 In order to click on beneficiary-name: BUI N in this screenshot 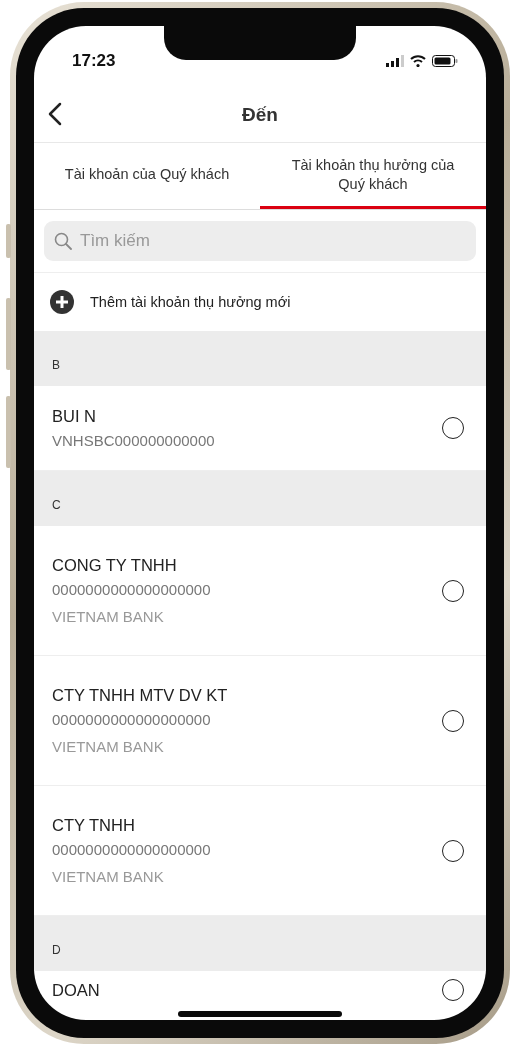, I will do `click(74, 416)`.